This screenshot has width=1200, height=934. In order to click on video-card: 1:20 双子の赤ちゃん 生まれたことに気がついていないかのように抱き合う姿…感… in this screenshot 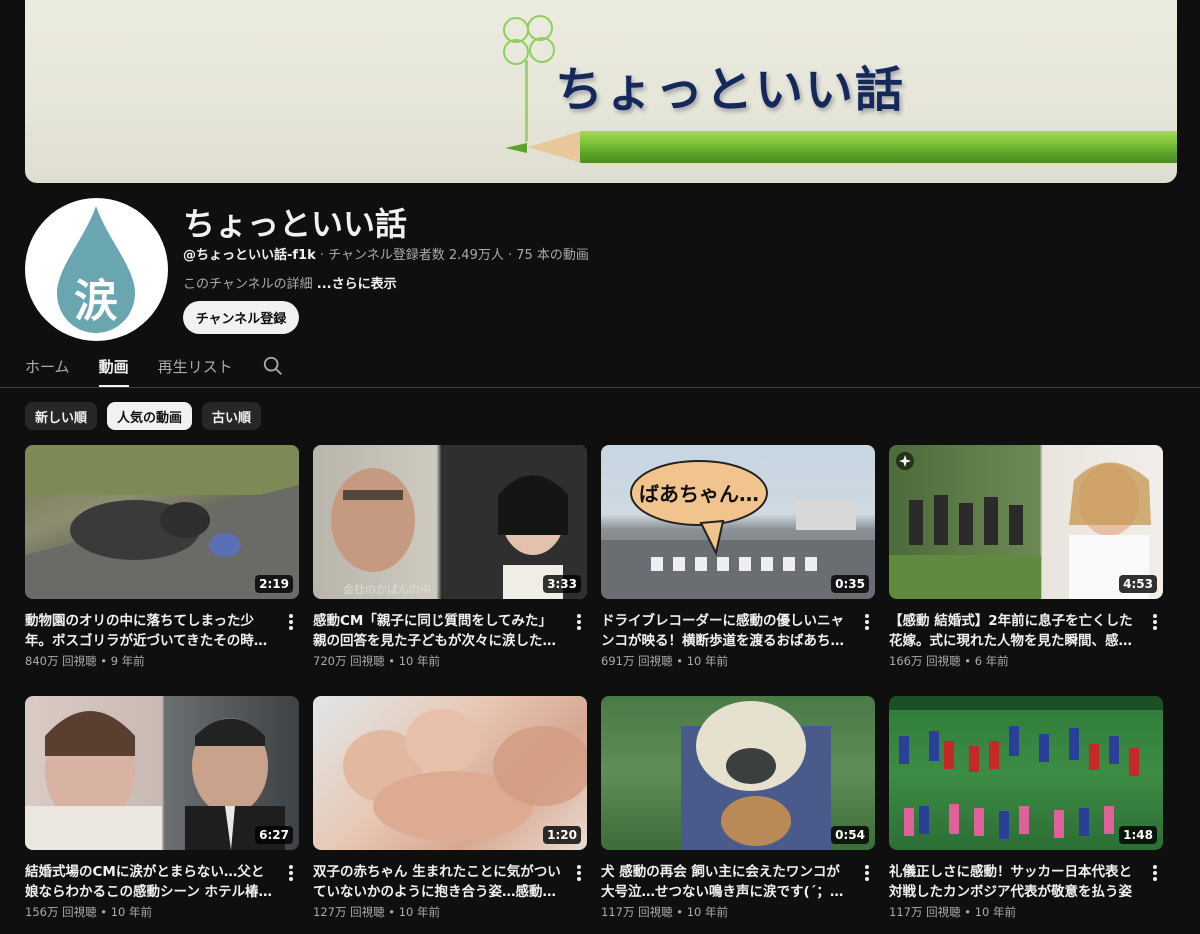, I will do `click(450, 807)`.